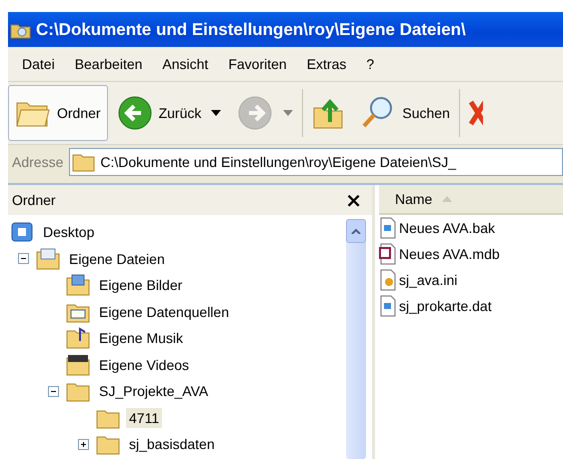  I want to click on tree-item: Eigene Datenquellen, so click(164, 312).